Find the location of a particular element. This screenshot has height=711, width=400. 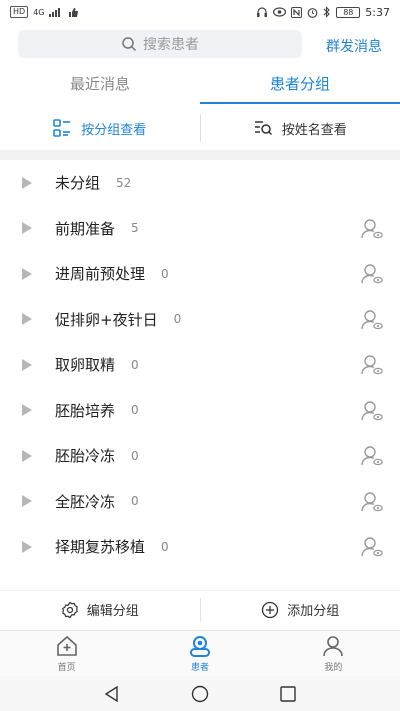

signal-text: 4G is located at coordinates (39, 12).